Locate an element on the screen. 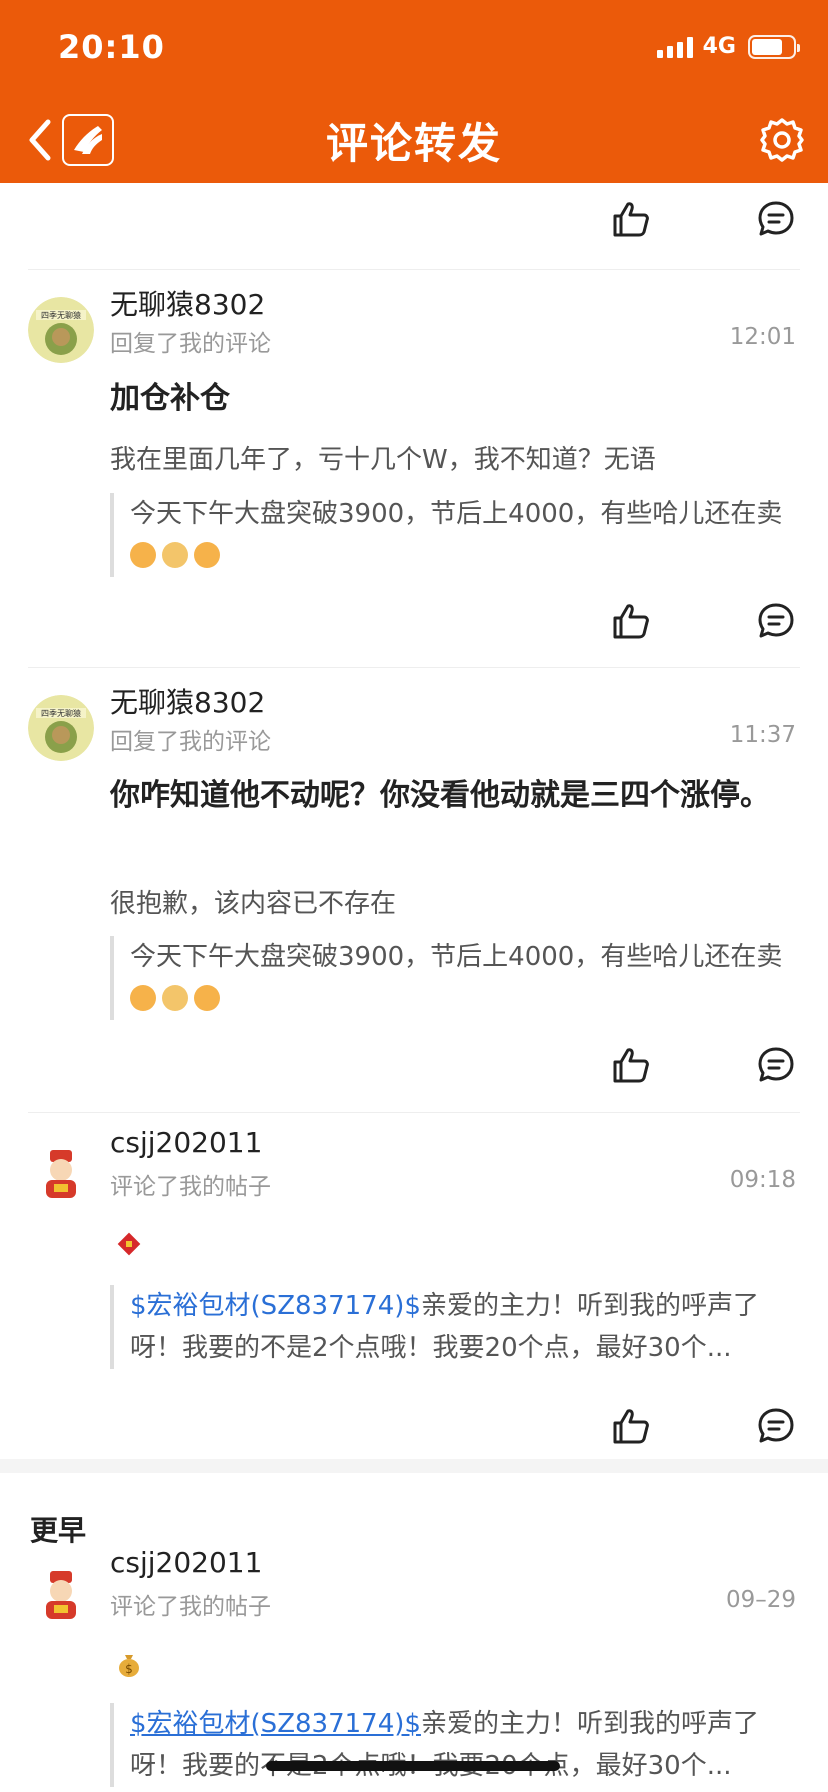 The image size is (828, 1792). money-bag-emoji-icon: $ is located at coordinates (129, 1664).